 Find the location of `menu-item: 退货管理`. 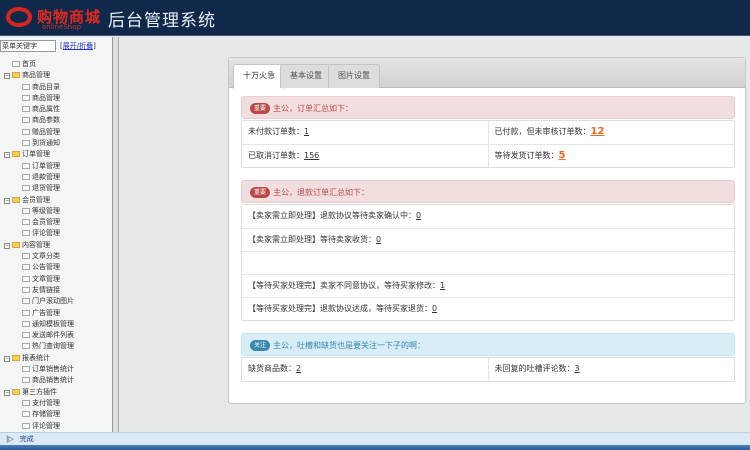

menu-item: 退货管理 is located at coordinates (56, 188).